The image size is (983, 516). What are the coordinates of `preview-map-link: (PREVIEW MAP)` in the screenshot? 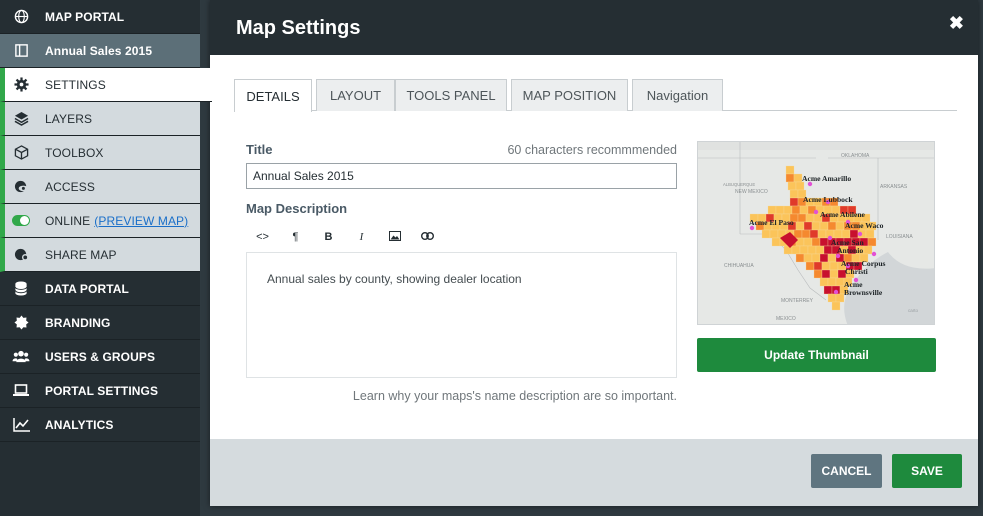 It's located at (141, 221).